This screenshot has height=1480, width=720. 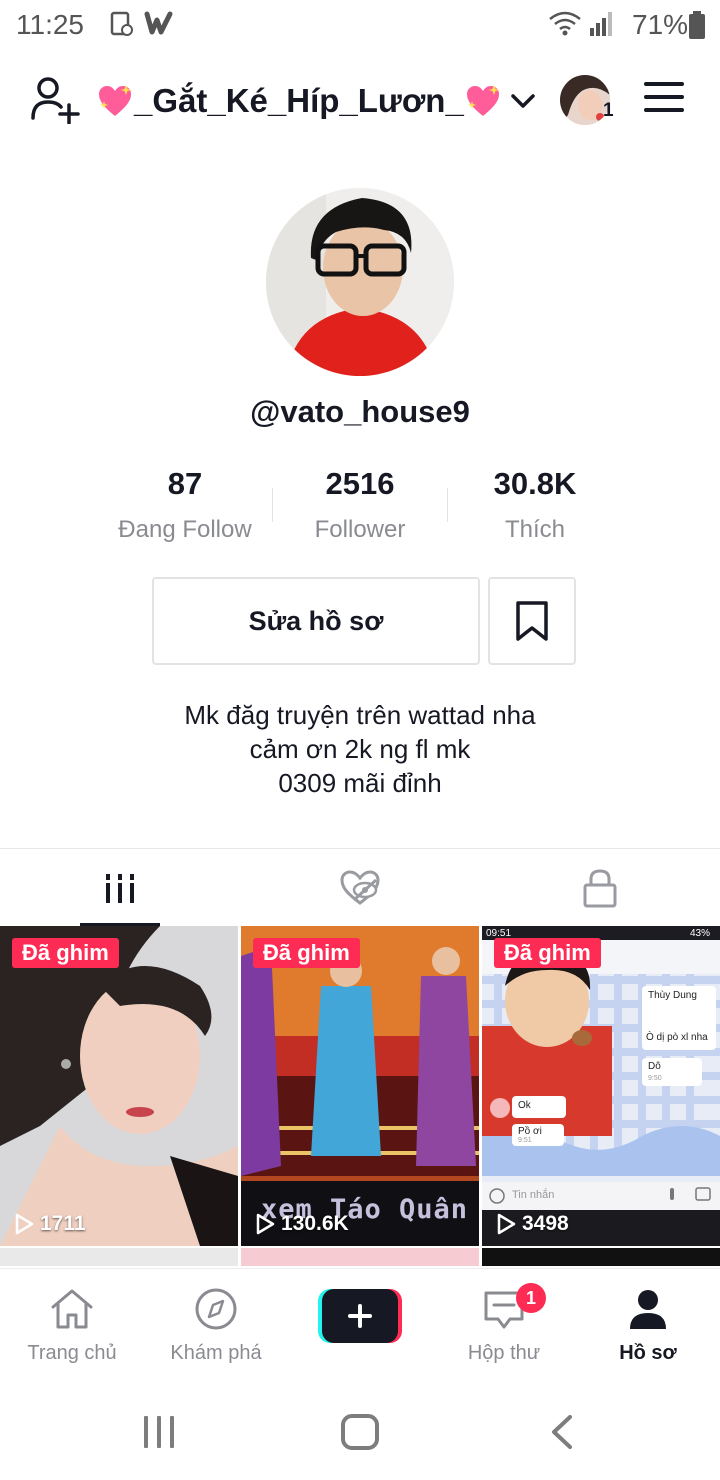 I want to click on account-username: _Gắt_Ké_Híp_Lươn_, so click(x=299, y=100).